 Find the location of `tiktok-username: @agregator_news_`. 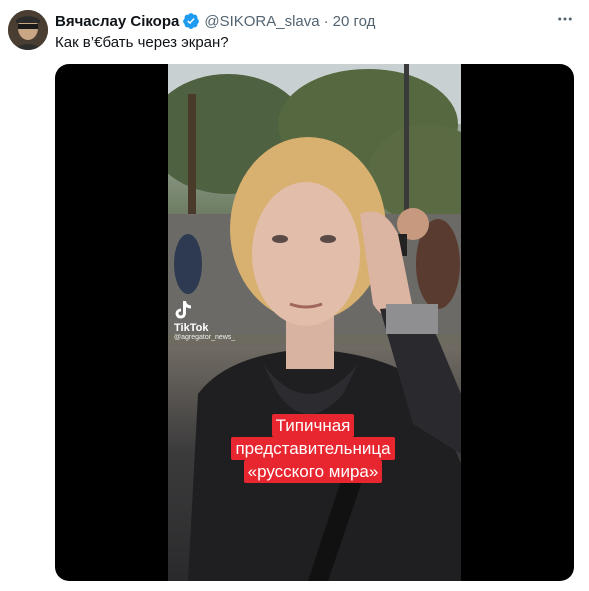

tiktok-username: @agregator_news_ is located at coordinates (205, 337).